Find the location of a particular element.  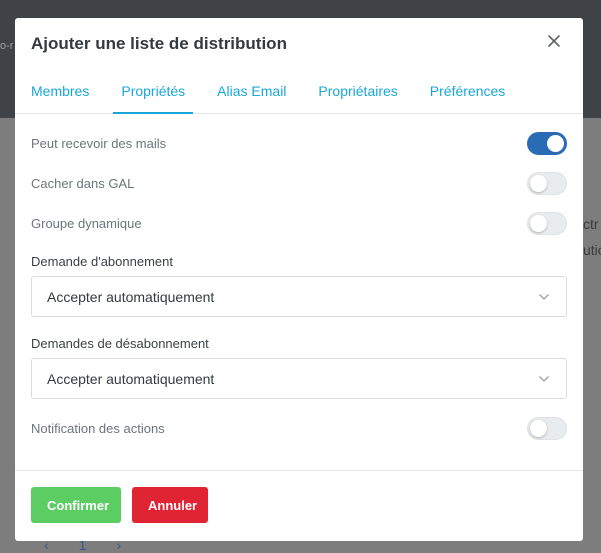

tab-membres: Membres is located at coordinates (60, 90).